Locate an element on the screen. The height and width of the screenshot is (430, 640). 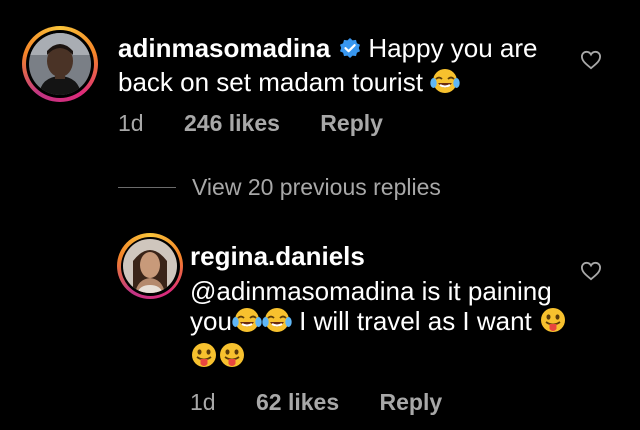
reply-mention: @adinmasomadina is located at coordinates (302, 291).